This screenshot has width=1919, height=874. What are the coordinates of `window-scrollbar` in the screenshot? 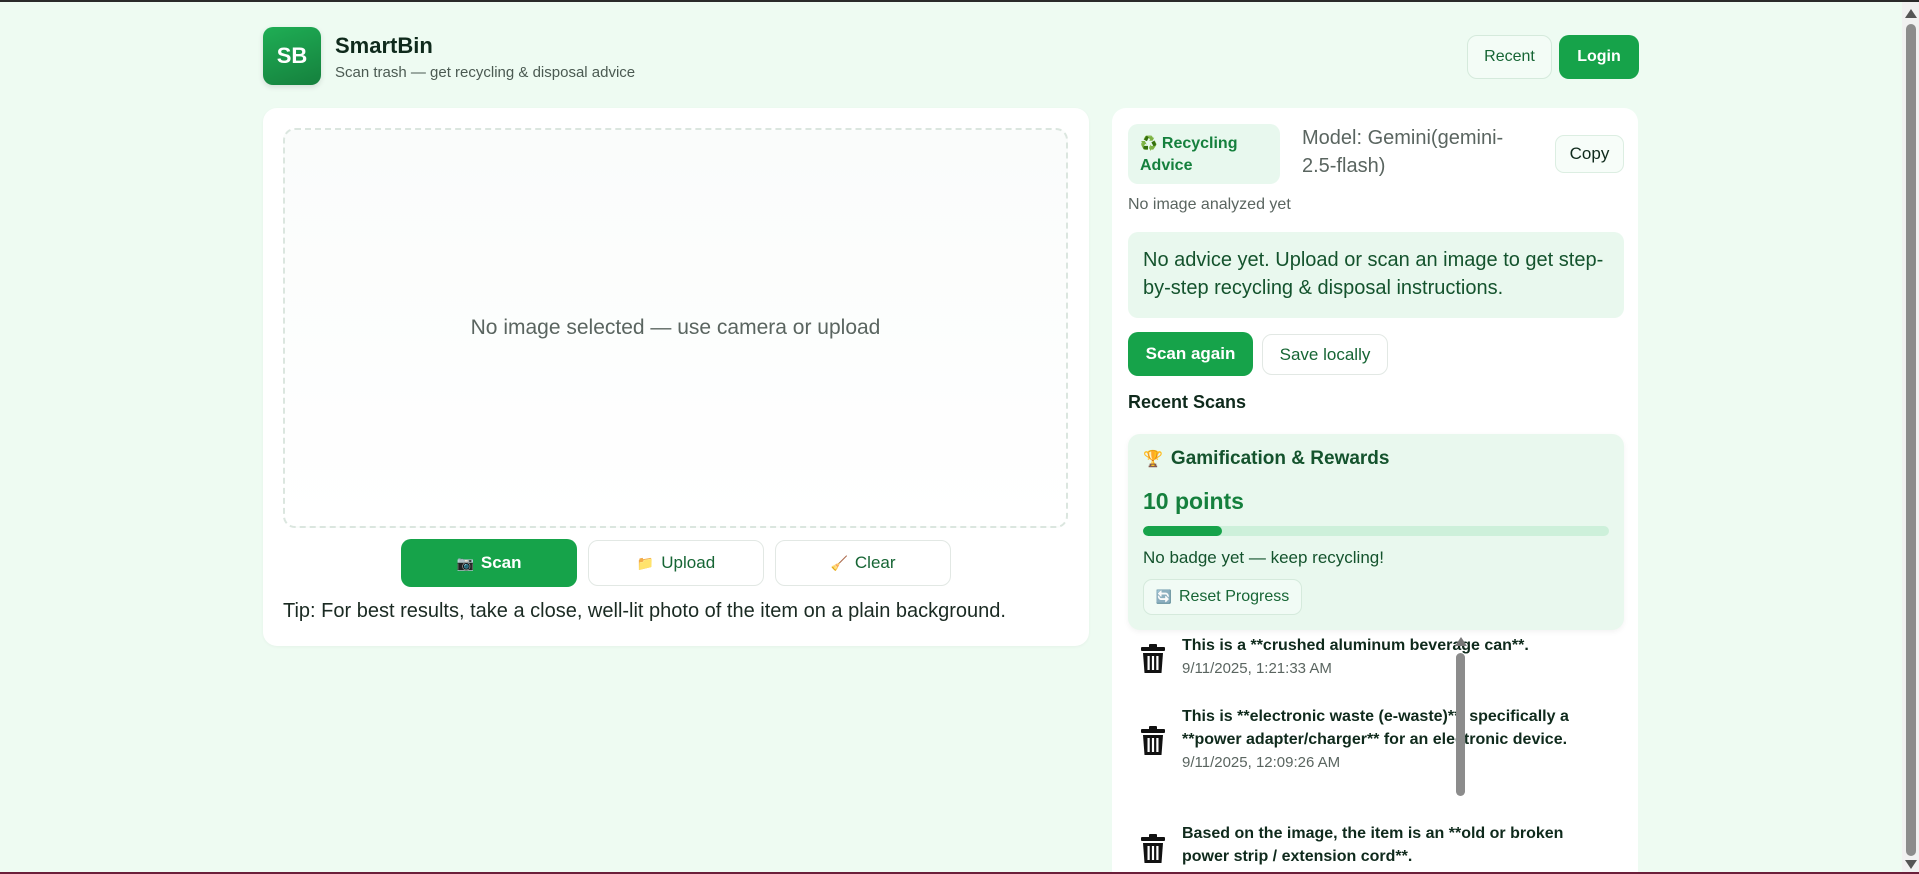 It's located at (1910, 438).